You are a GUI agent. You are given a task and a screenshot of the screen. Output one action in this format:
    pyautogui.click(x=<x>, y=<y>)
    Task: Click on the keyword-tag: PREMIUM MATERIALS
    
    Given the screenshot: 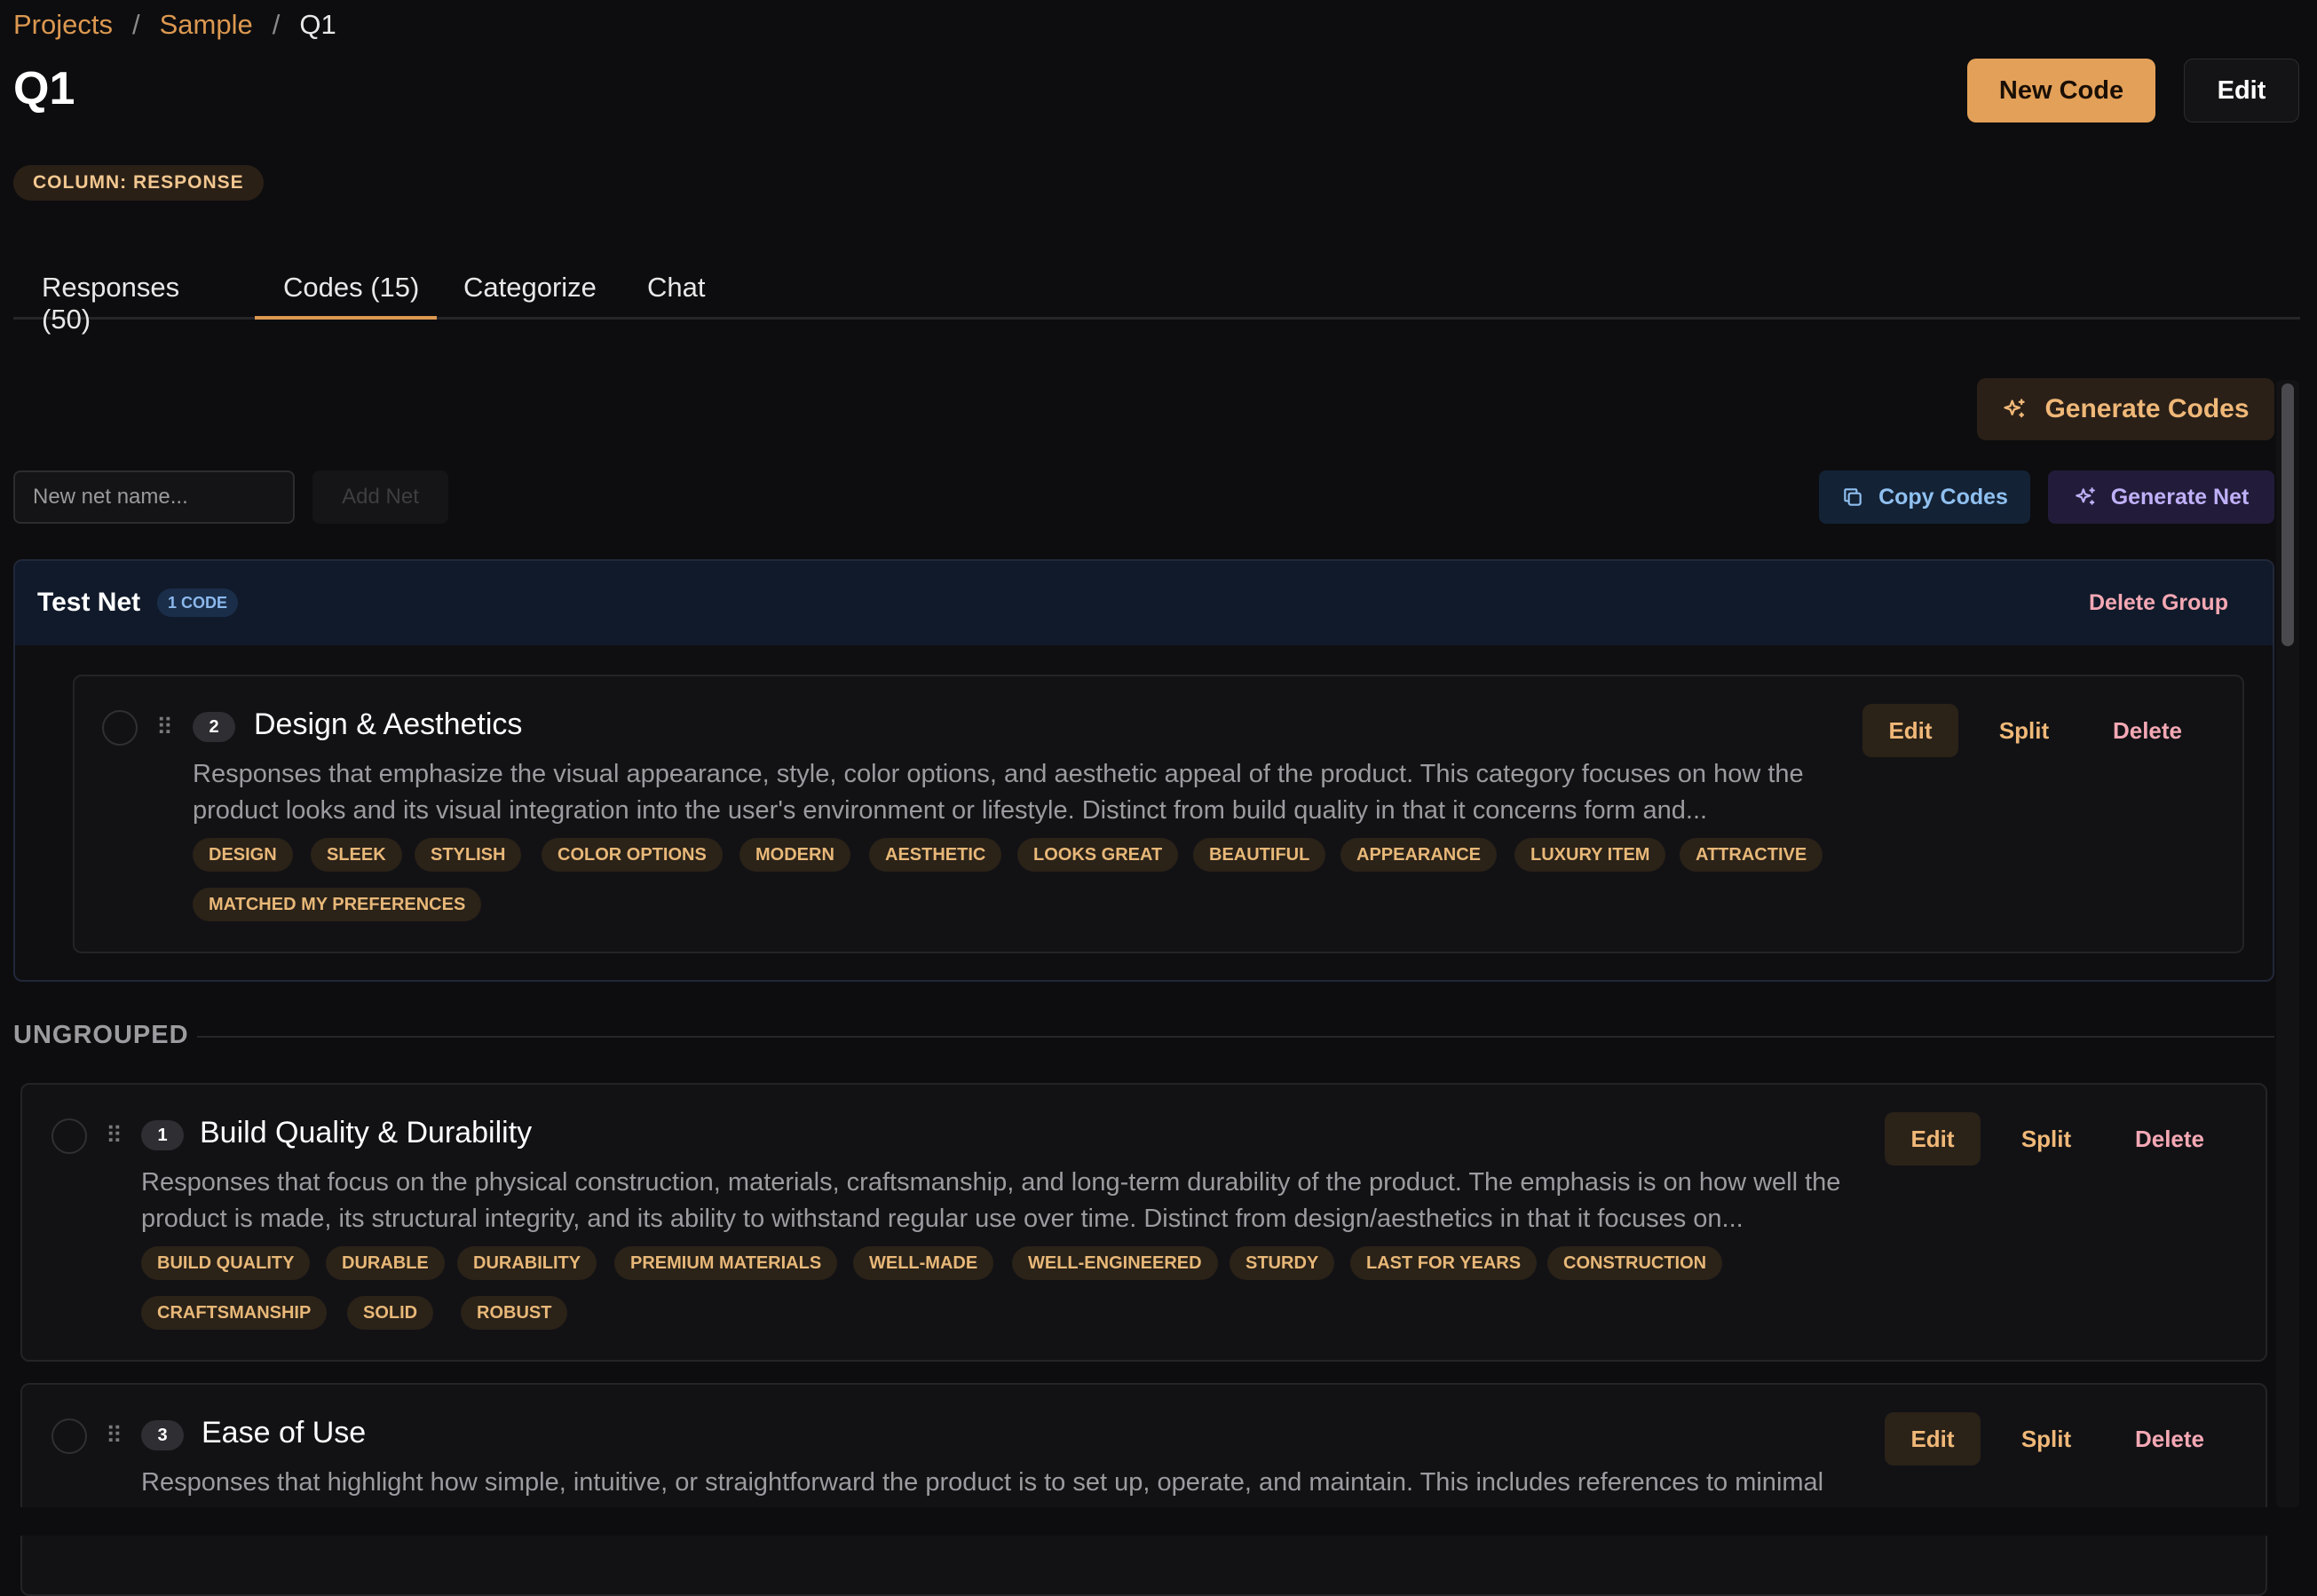 What is the action you would take?
    pyautogui.click(x=726, y=1263)
    